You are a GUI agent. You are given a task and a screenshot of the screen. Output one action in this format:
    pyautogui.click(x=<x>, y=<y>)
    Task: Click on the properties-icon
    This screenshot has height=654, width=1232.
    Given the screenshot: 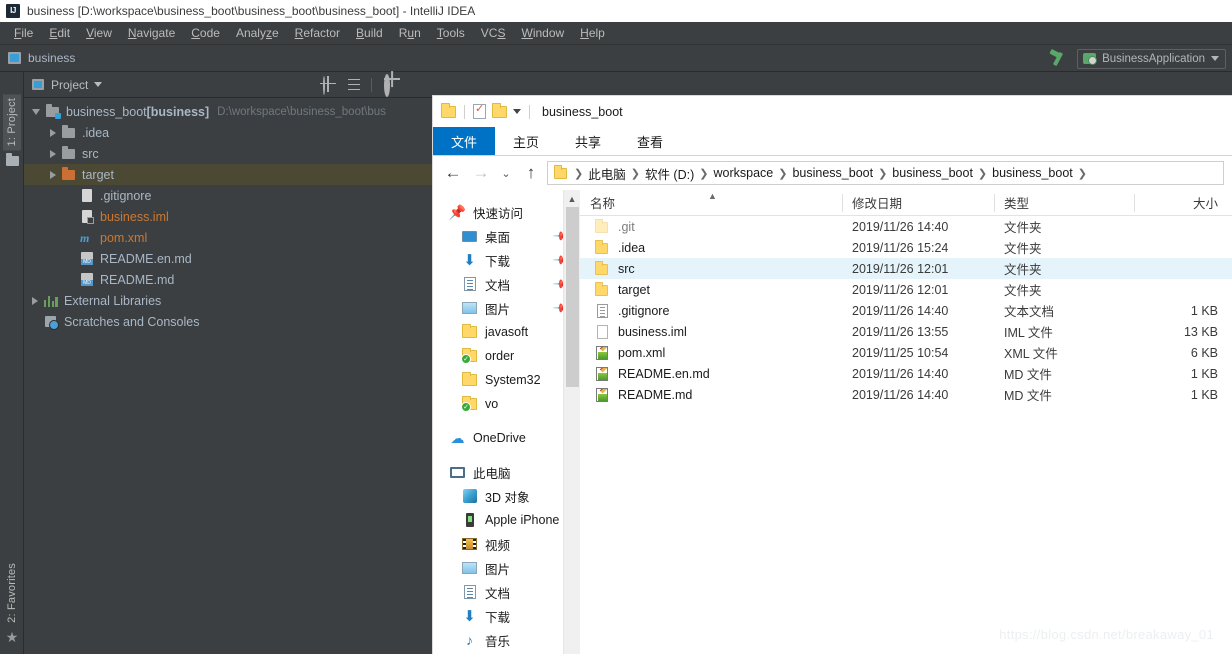 What is the action you would take?
    pyautogui.click(x=479, y=110)
    